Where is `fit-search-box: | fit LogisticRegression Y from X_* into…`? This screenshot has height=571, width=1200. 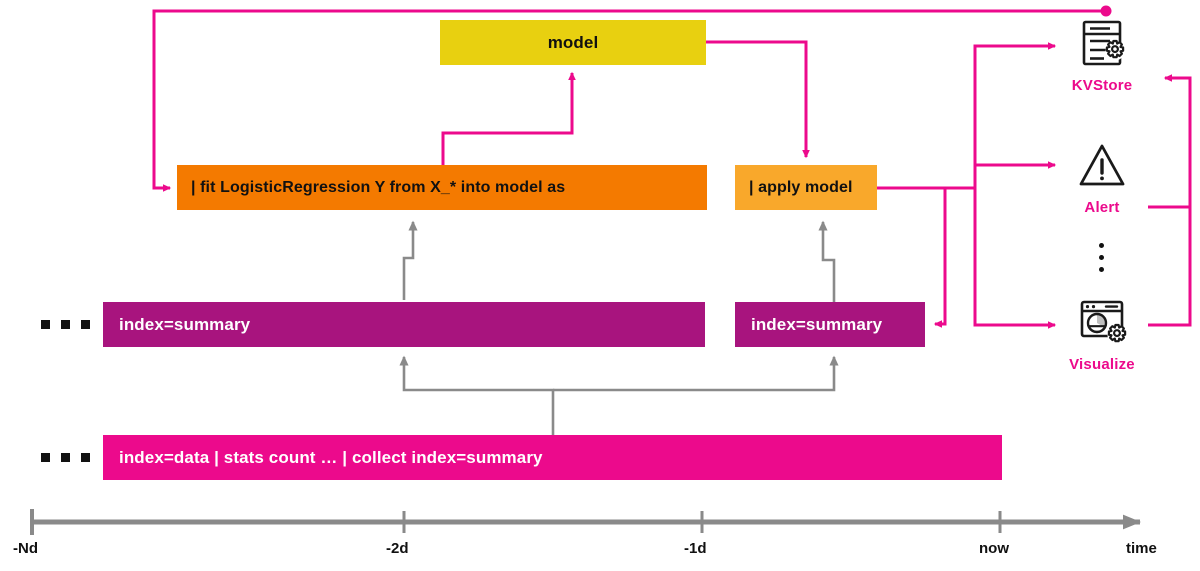
fit-search-box: | fit LogisticRegression Y from X_* into… is located at coordinates (442, 187).